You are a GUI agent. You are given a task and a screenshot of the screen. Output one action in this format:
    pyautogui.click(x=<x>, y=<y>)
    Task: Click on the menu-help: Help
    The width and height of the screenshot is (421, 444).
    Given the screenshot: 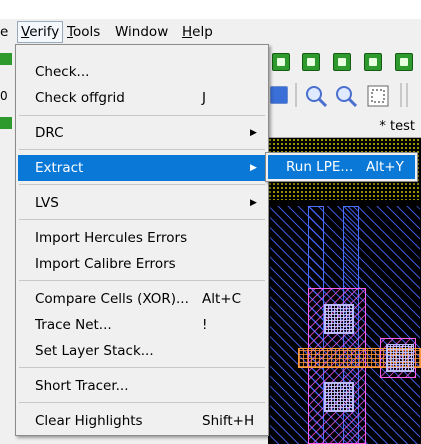 What is the action you would take?
    pyautogui.click(x=197, y=32)
    